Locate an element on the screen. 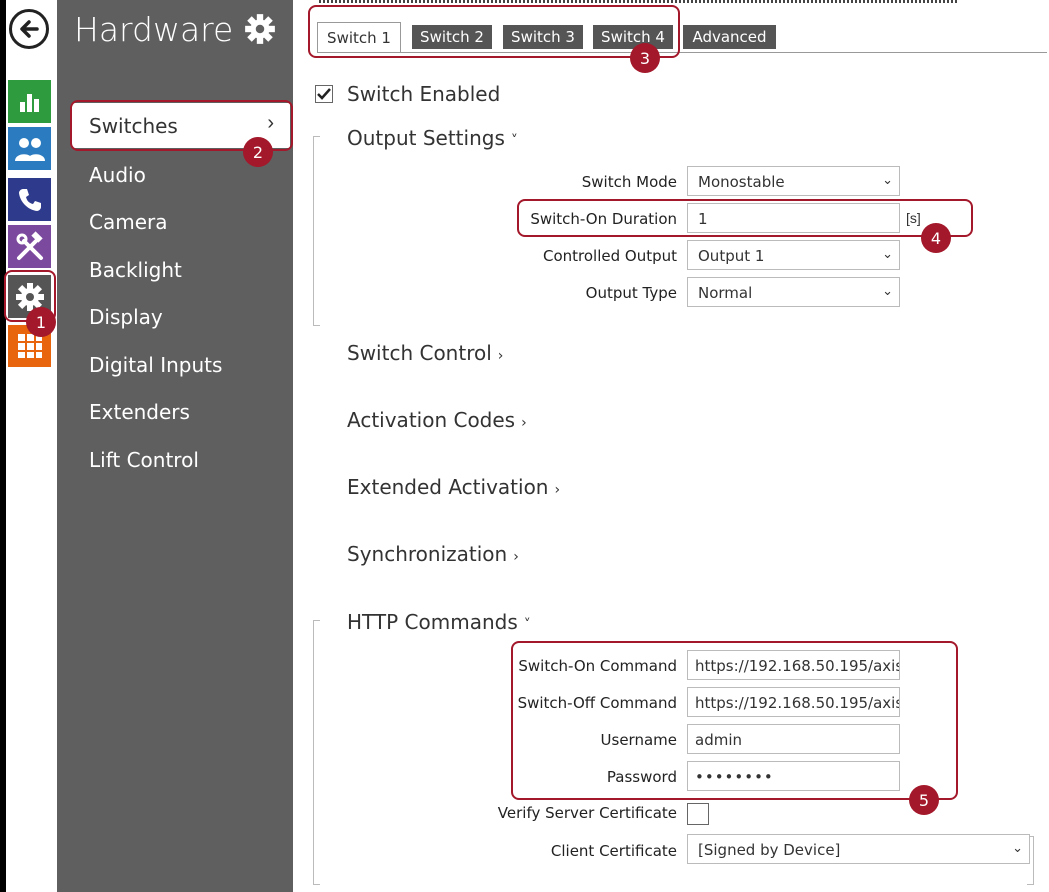  annotation-badge-1: 1 is located at coordinates (41, 322).